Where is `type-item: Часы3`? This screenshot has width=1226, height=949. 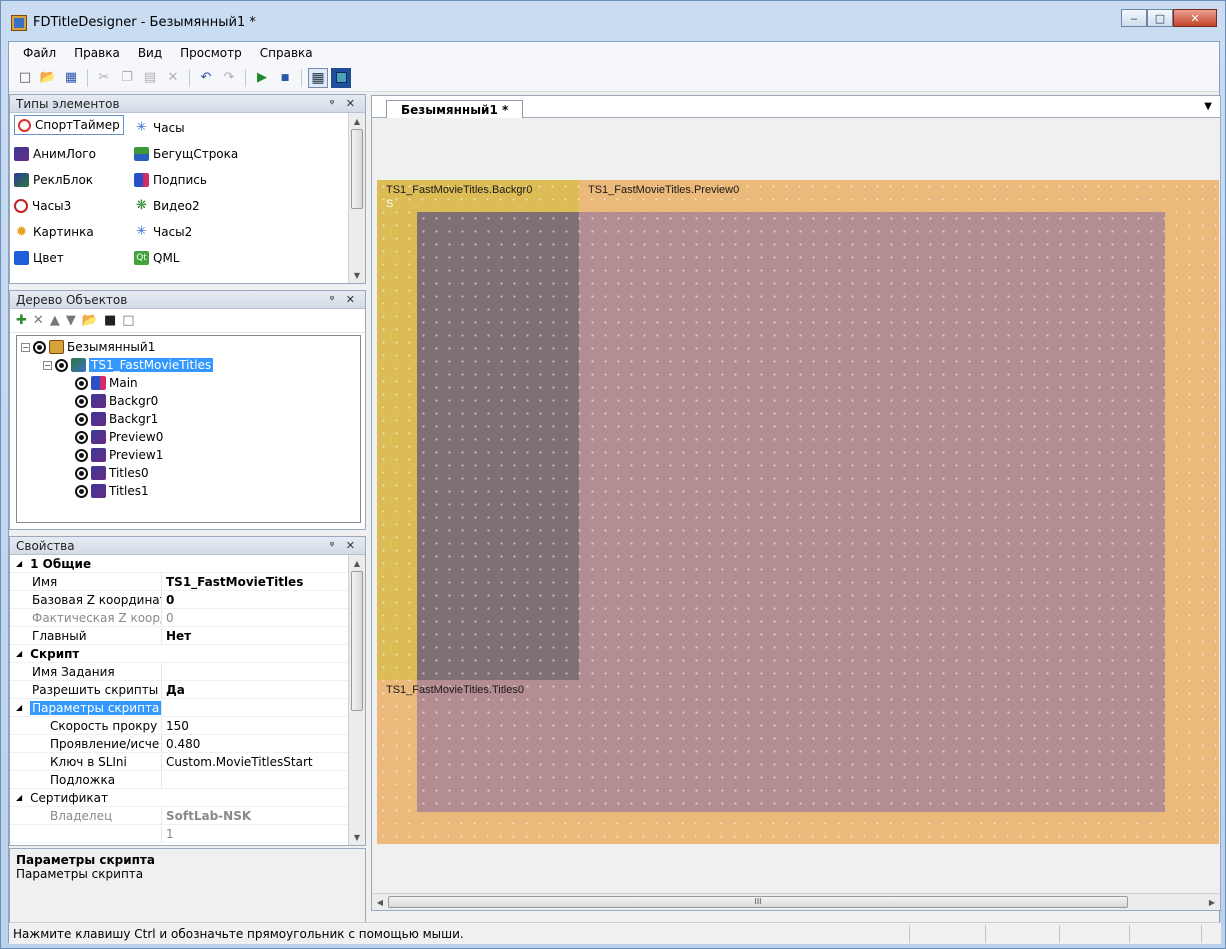 type-item: Часы3 is located at coordinates (74, 206).